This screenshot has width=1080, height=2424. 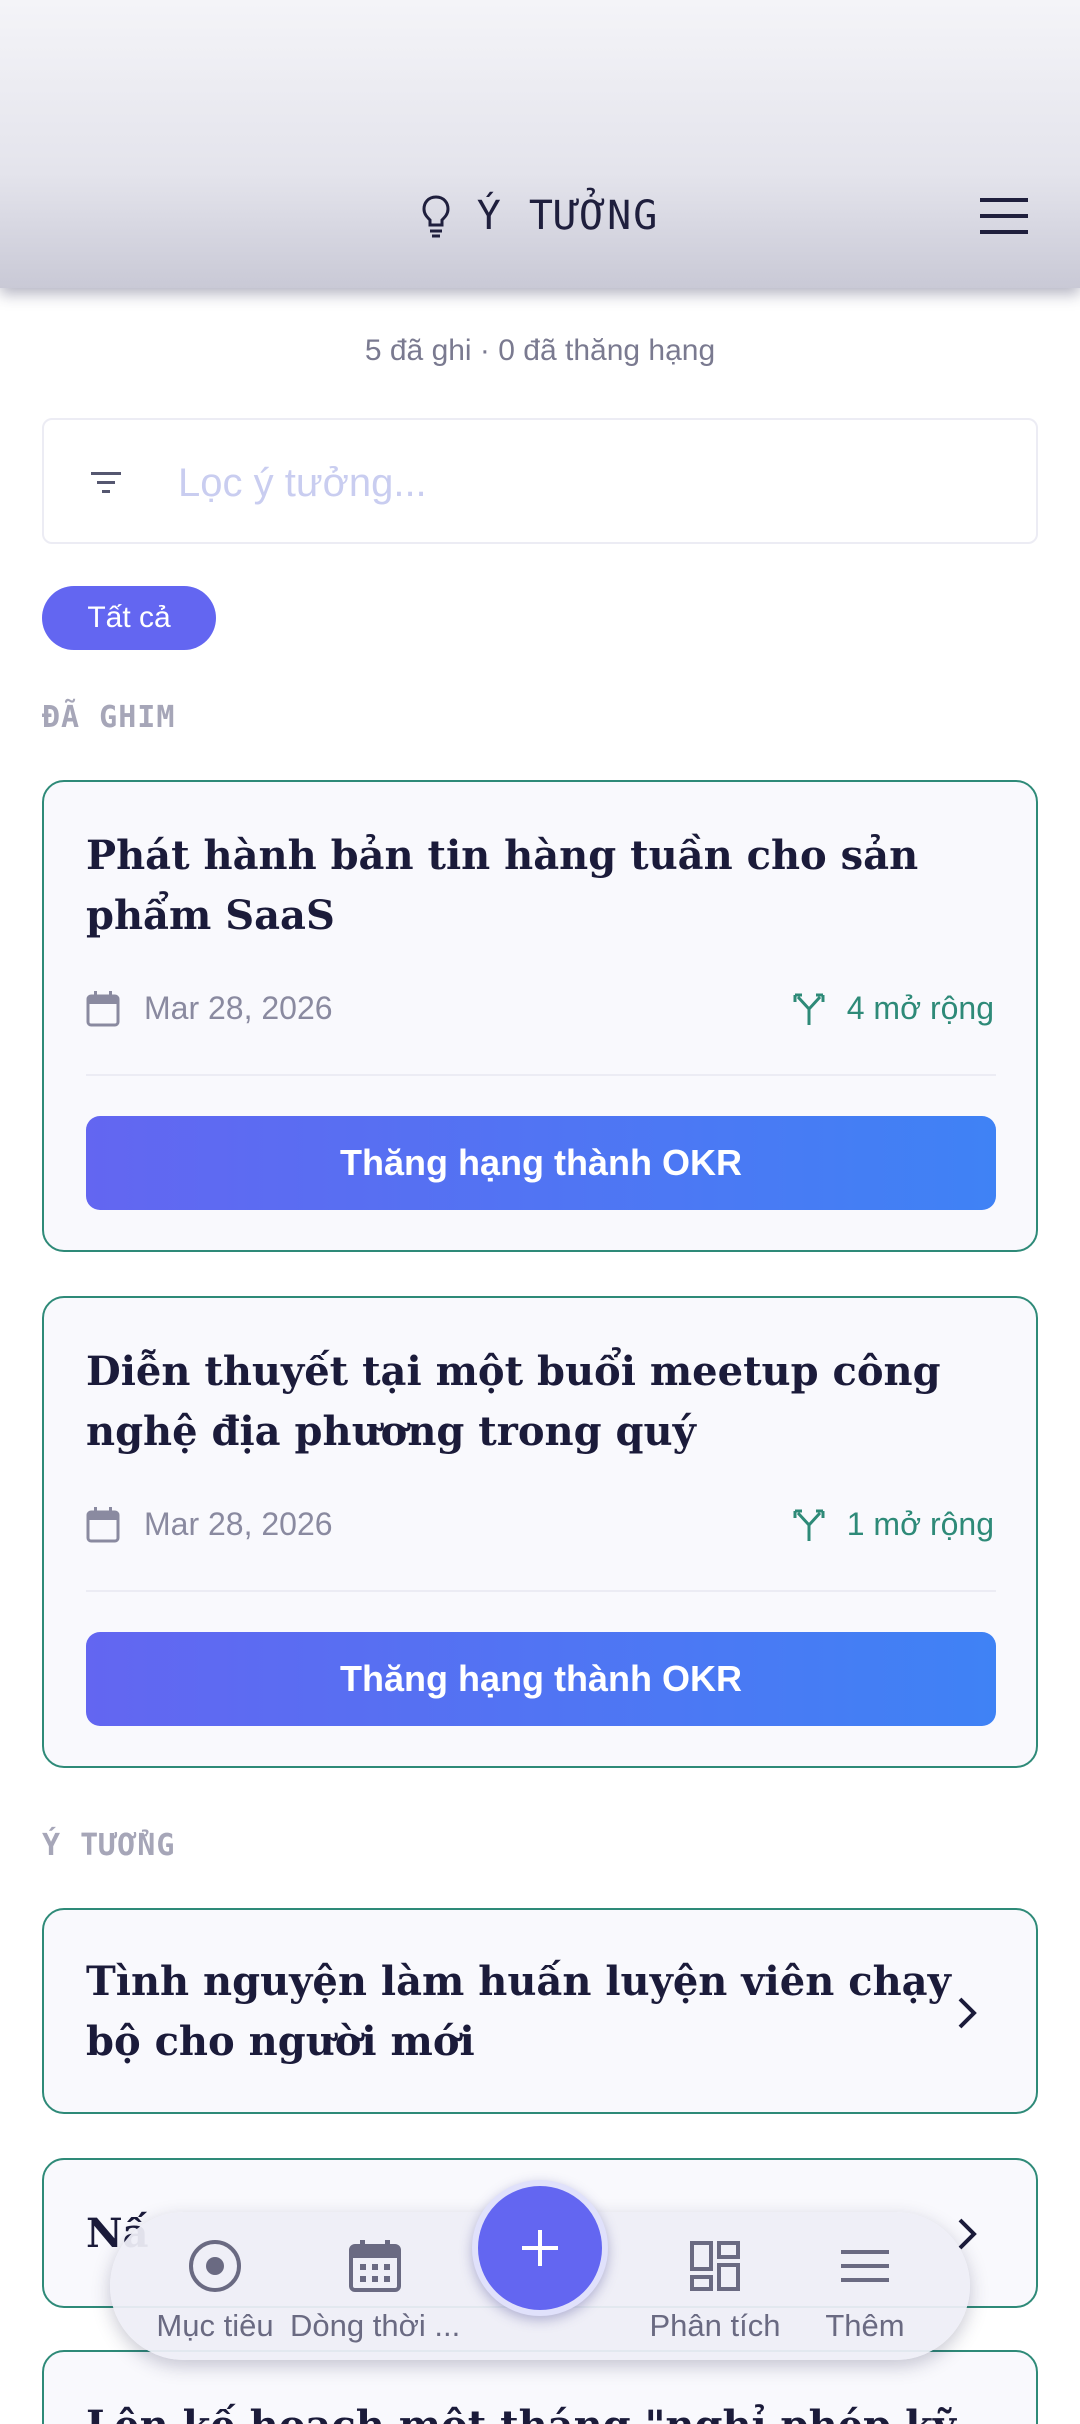 What do you see at coordinates (436, 216) in the screenshot?
I see `lightbulb-icon` at bounding box center [436, 216].